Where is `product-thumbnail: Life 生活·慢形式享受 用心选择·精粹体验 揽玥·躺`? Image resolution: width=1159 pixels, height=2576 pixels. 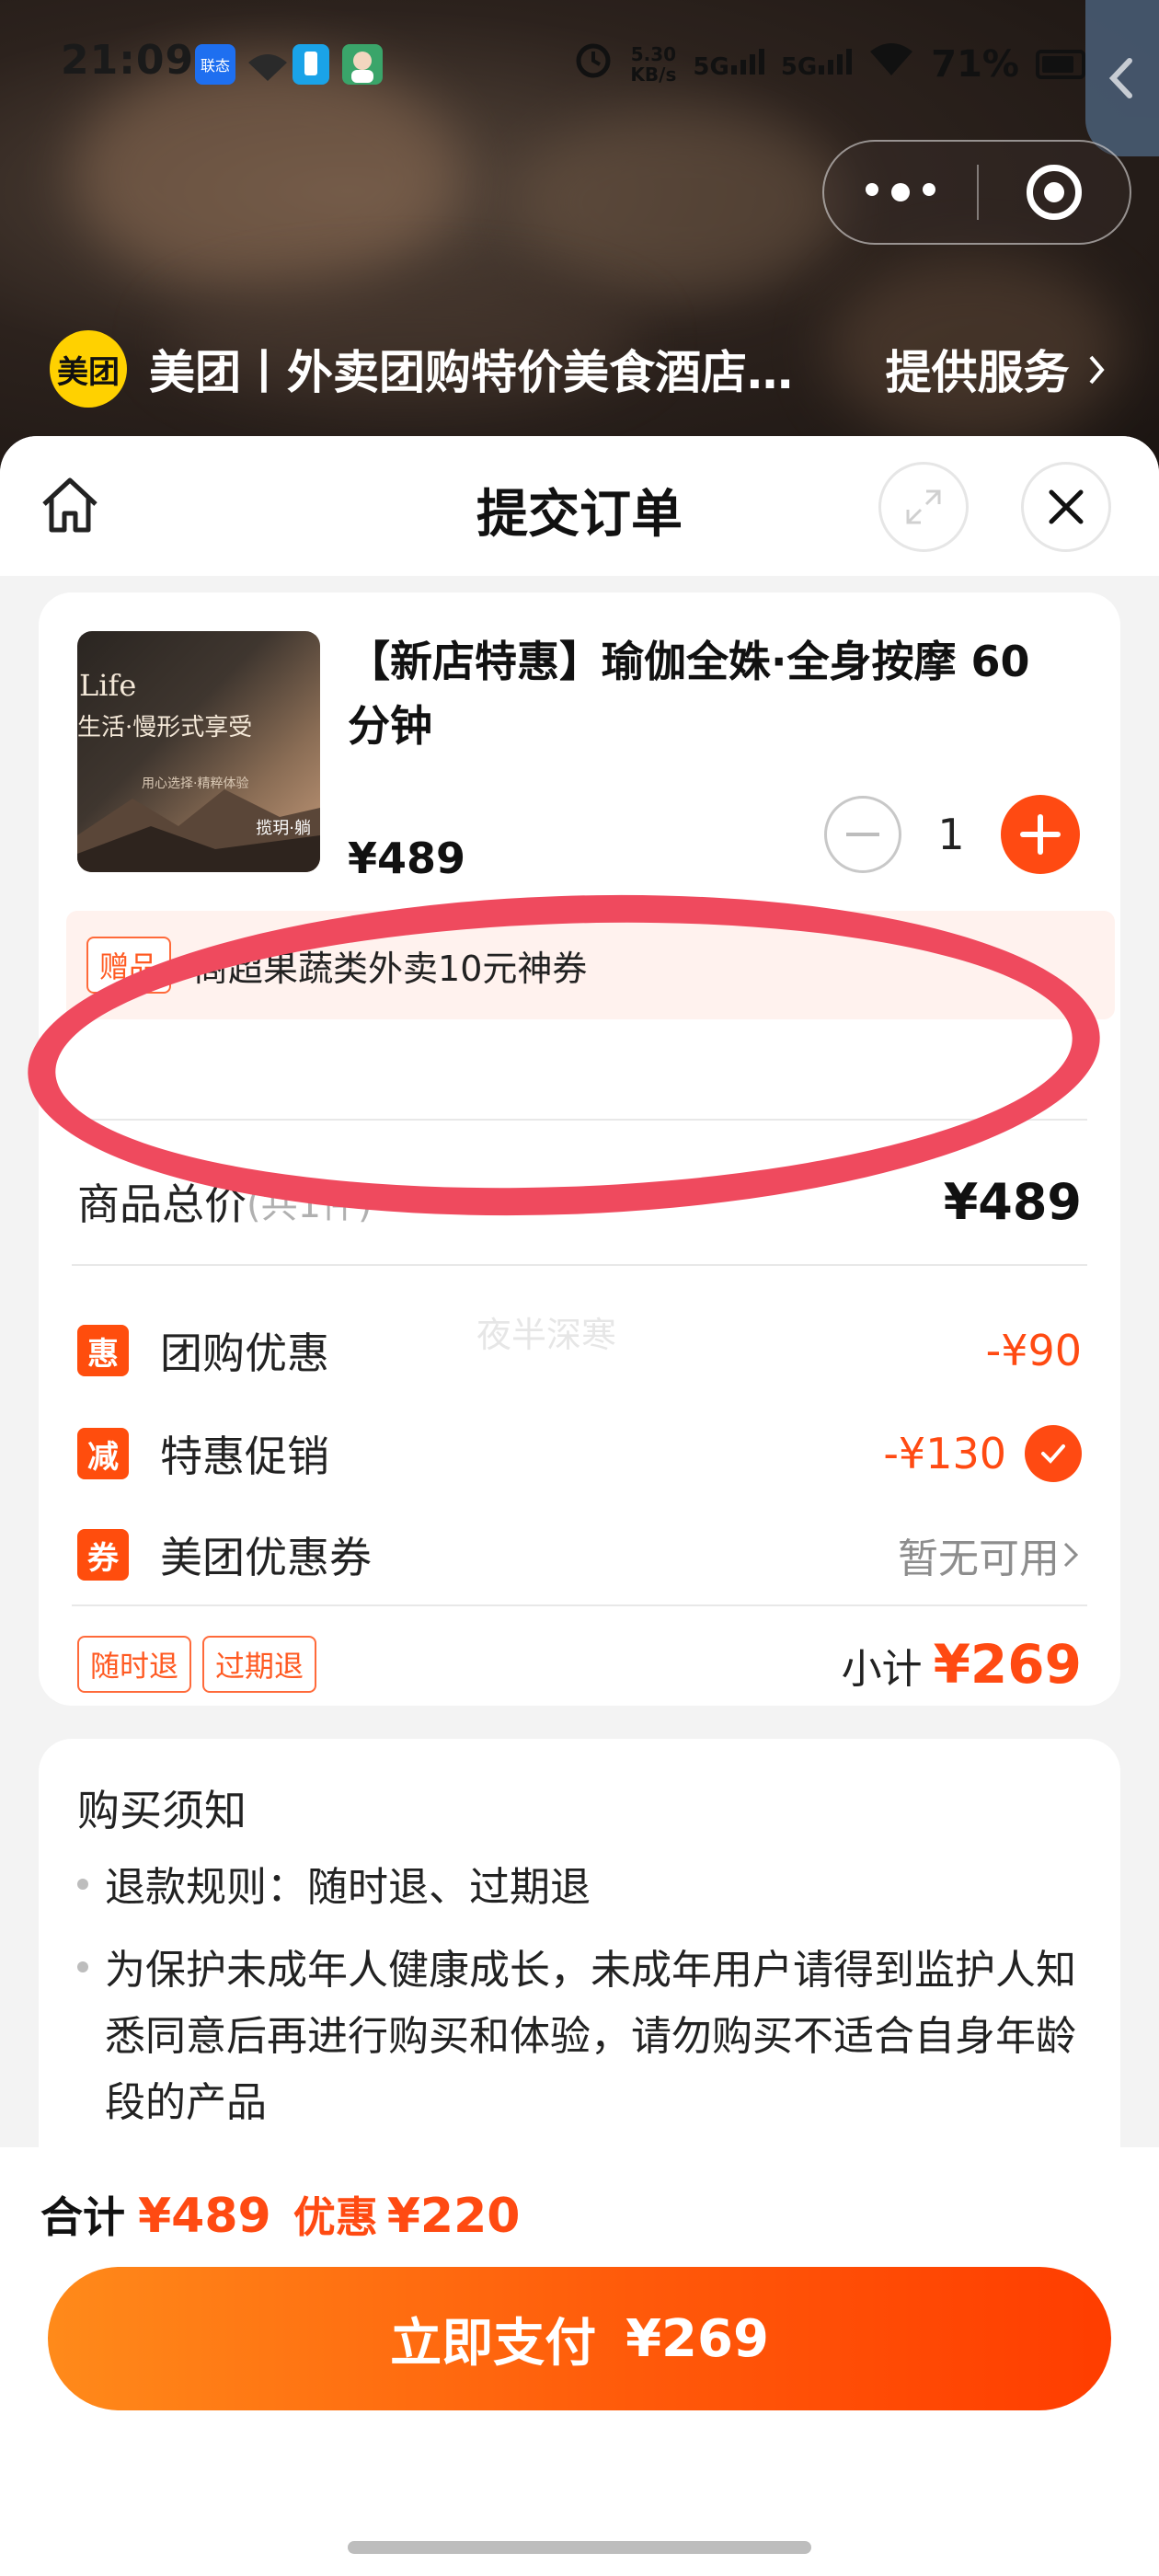
product-thumbnail: Life 生活·慢形式享受 用心选择·精粹体验 揽玥·躺 is located at coordinates (198, 751).